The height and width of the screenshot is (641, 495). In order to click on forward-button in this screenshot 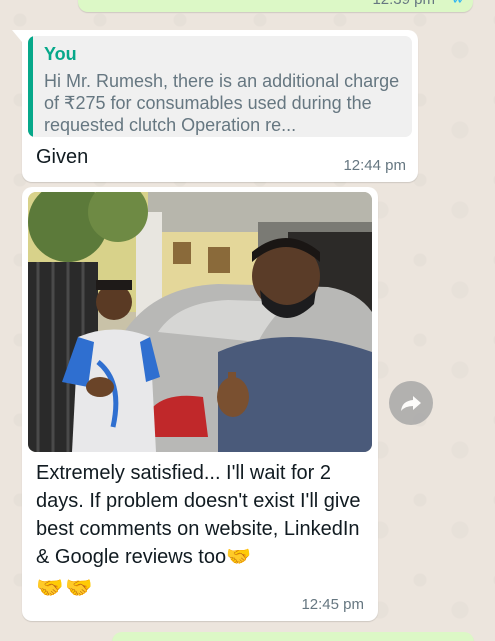, I will do `click(411, 403)`.